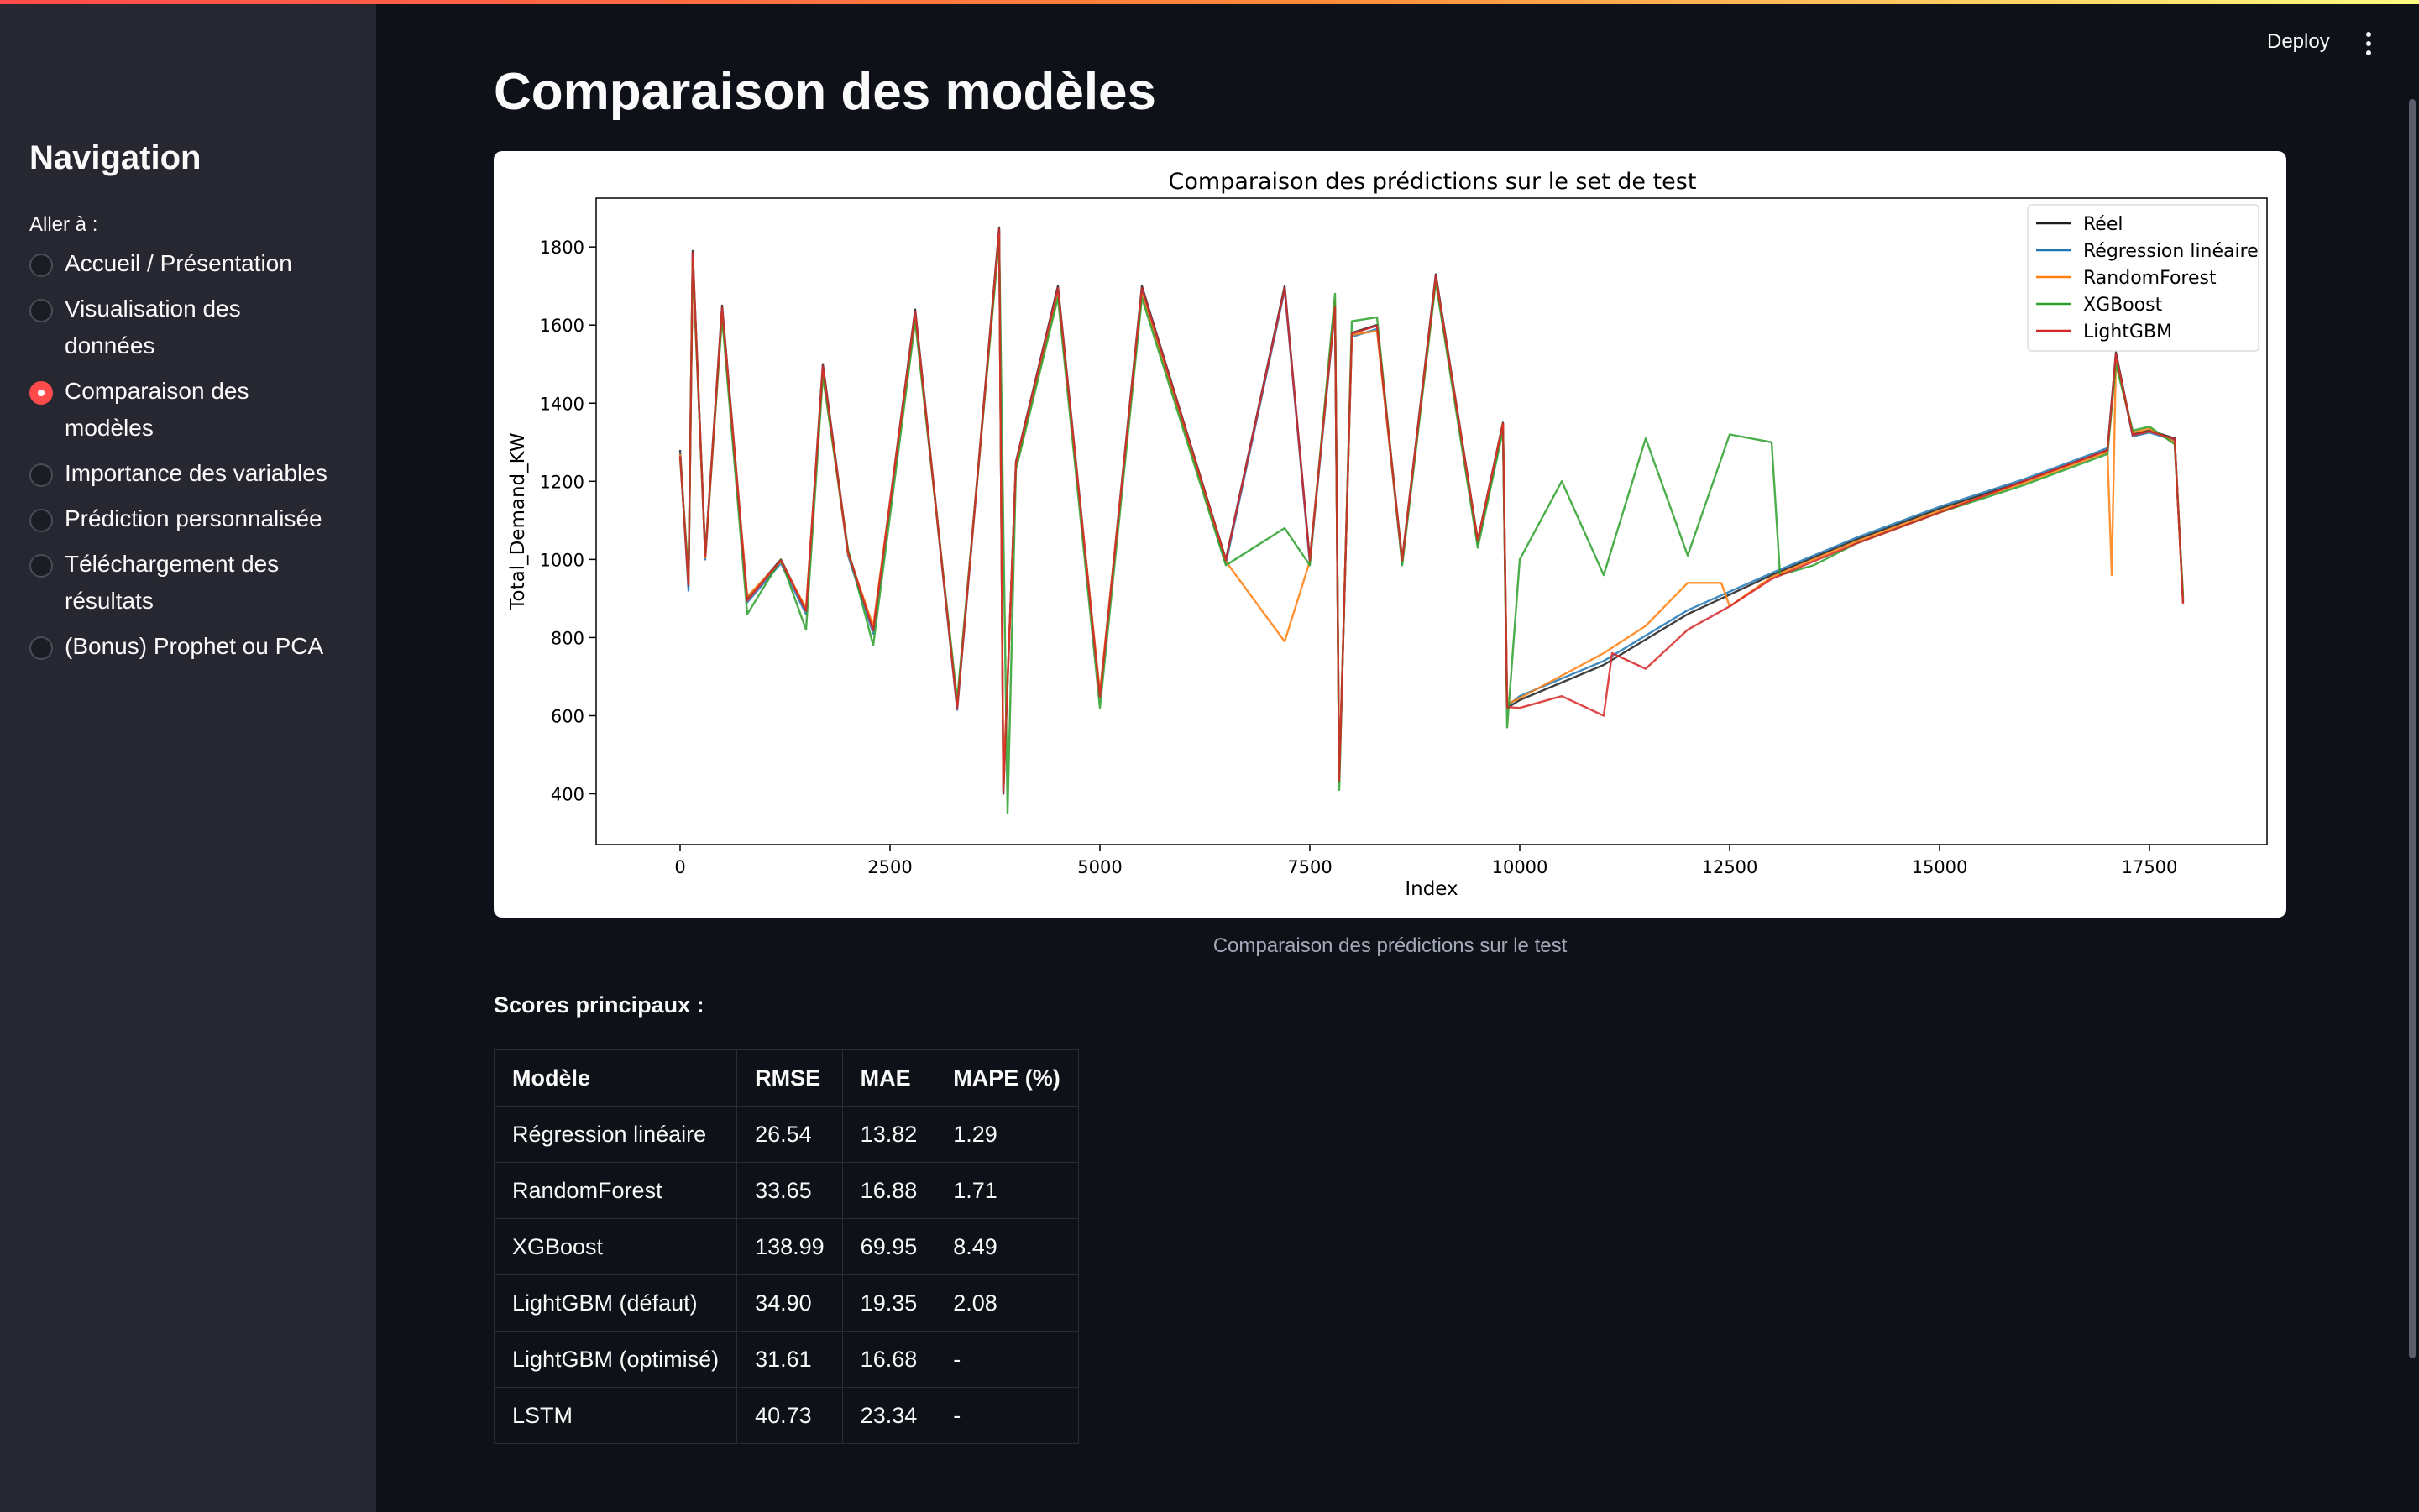  I want to click on table-cell: 13.82, so click(888, 1134).